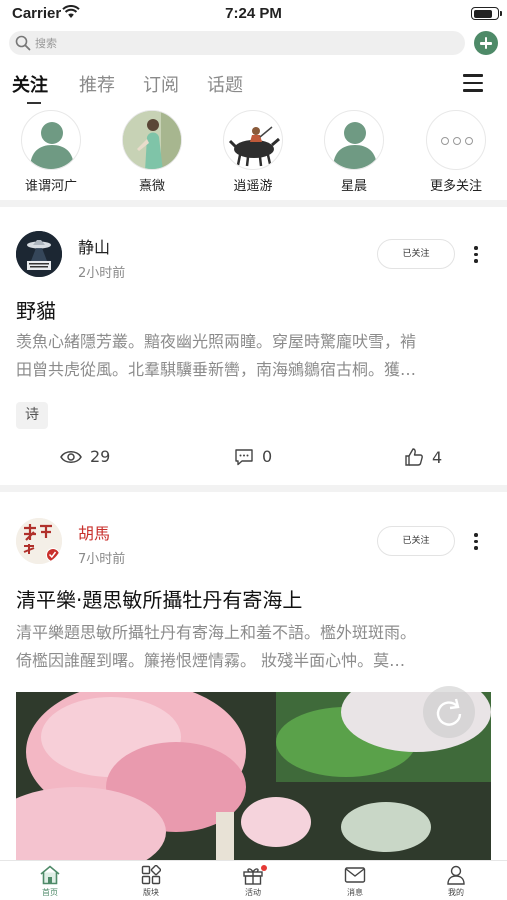 This screenshot has height=900, width=507. I want to click on nav-boards: 版块, so click(151, 881).